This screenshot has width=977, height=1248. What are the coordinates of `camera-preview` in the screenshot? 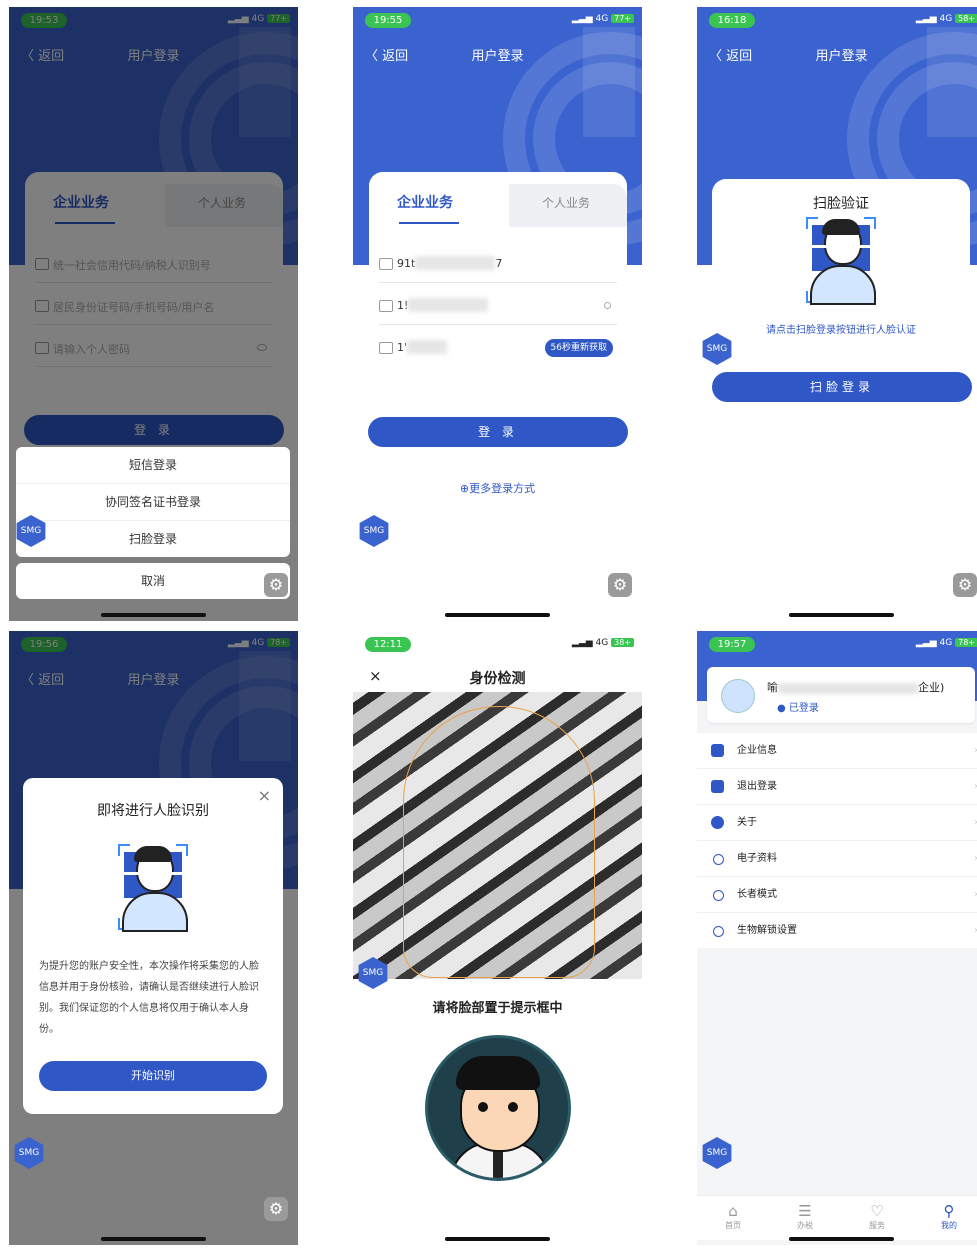 It's located at (497, 835).